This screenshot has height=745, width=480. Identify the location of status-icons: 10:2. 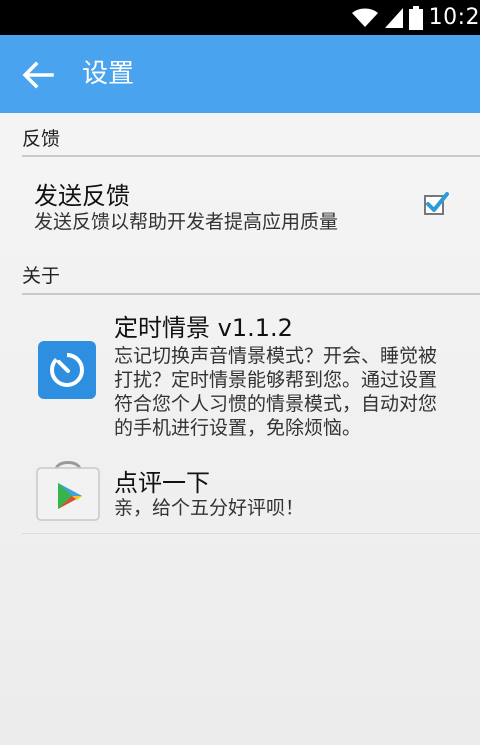
(415, 17).